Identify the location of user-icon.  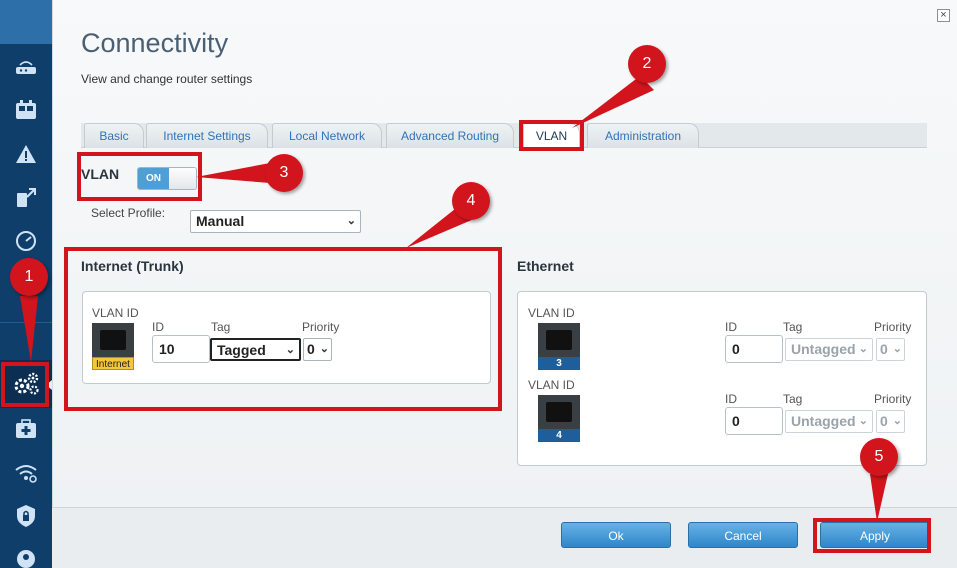
(26, 556).